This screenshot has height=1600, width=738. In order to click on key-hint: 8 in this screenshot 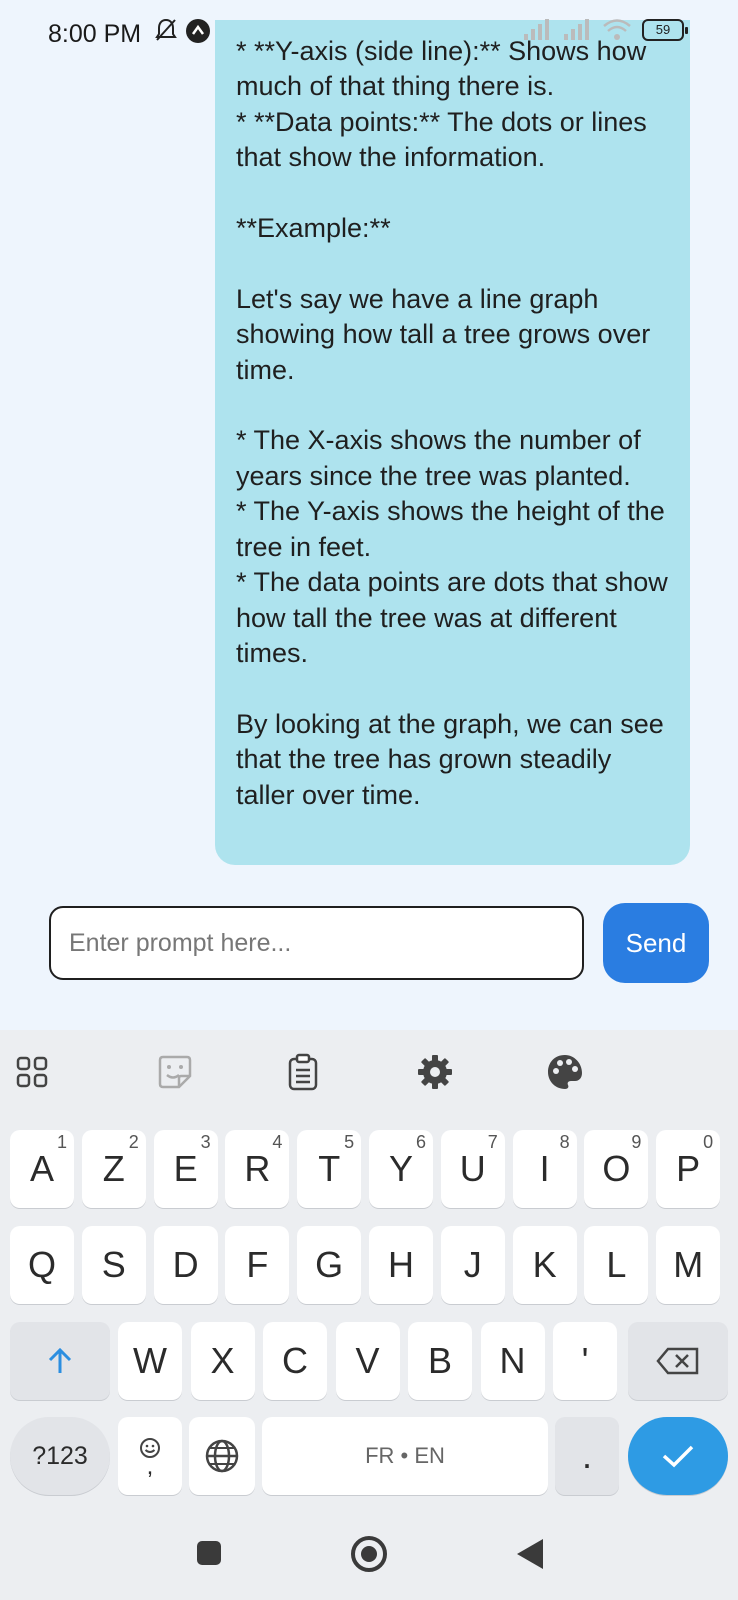, I will do `click(564, 1142)`.